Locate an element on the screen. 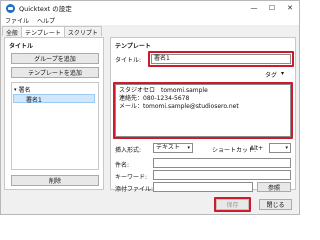  tab-bar: 全般 テンプレート スクリプト is located at coordinates (52, 31).